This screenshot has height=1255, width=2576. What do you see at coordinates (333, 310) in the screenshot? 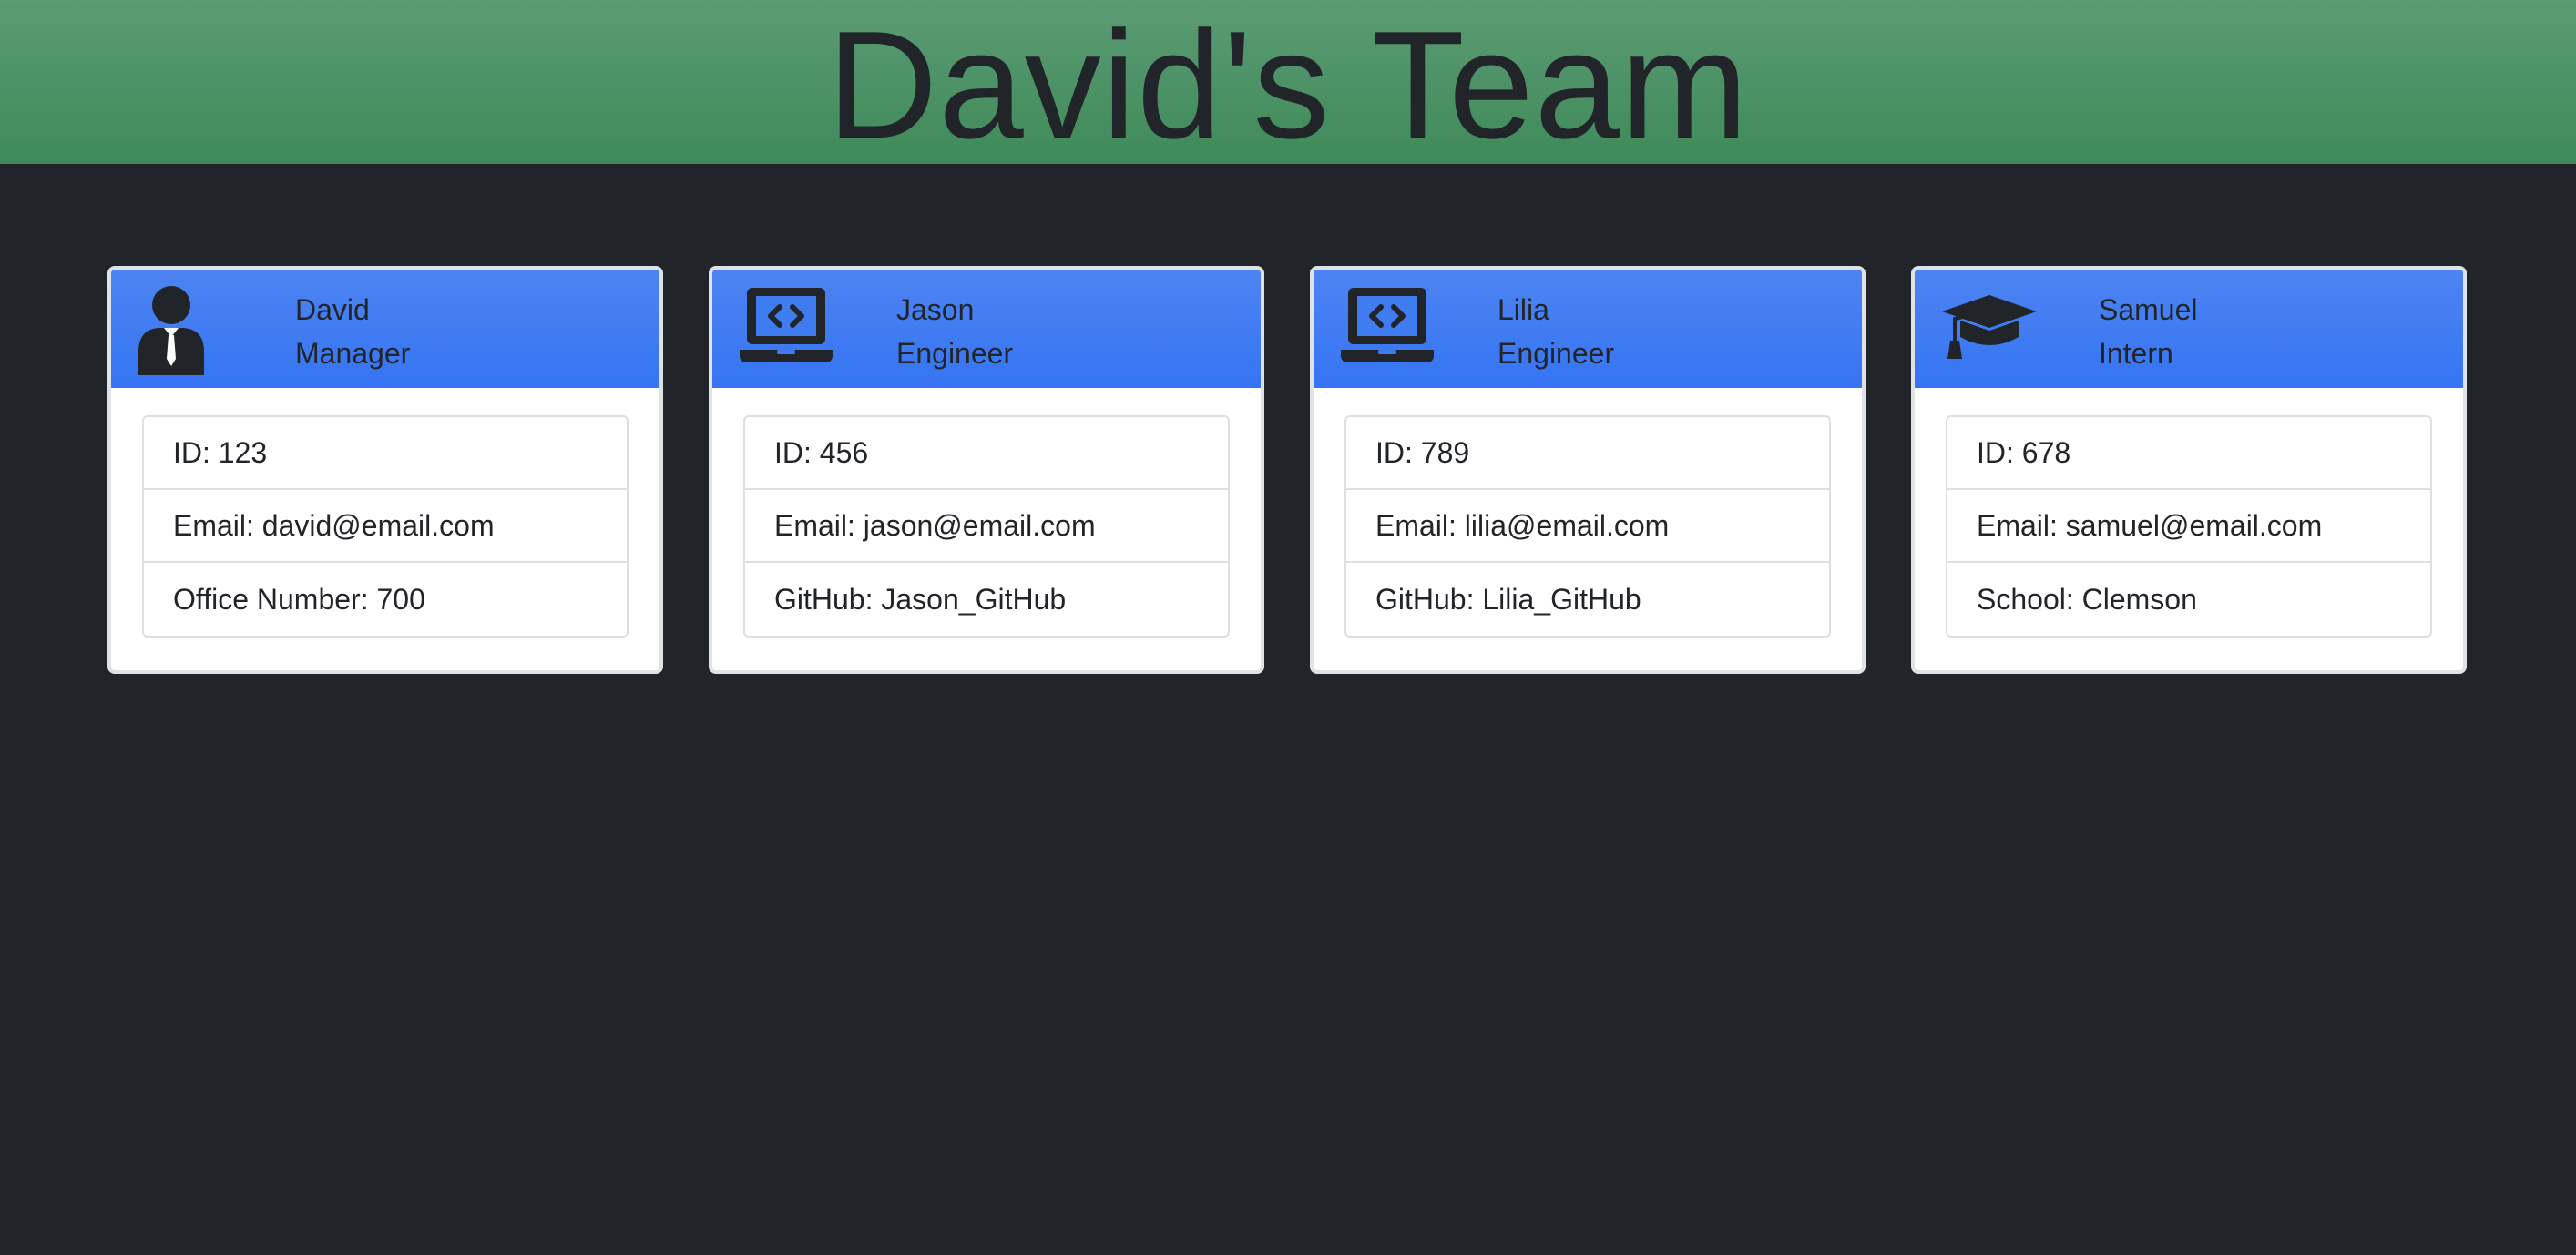
I see `employee-name: David` at bounding box center [333, 310].